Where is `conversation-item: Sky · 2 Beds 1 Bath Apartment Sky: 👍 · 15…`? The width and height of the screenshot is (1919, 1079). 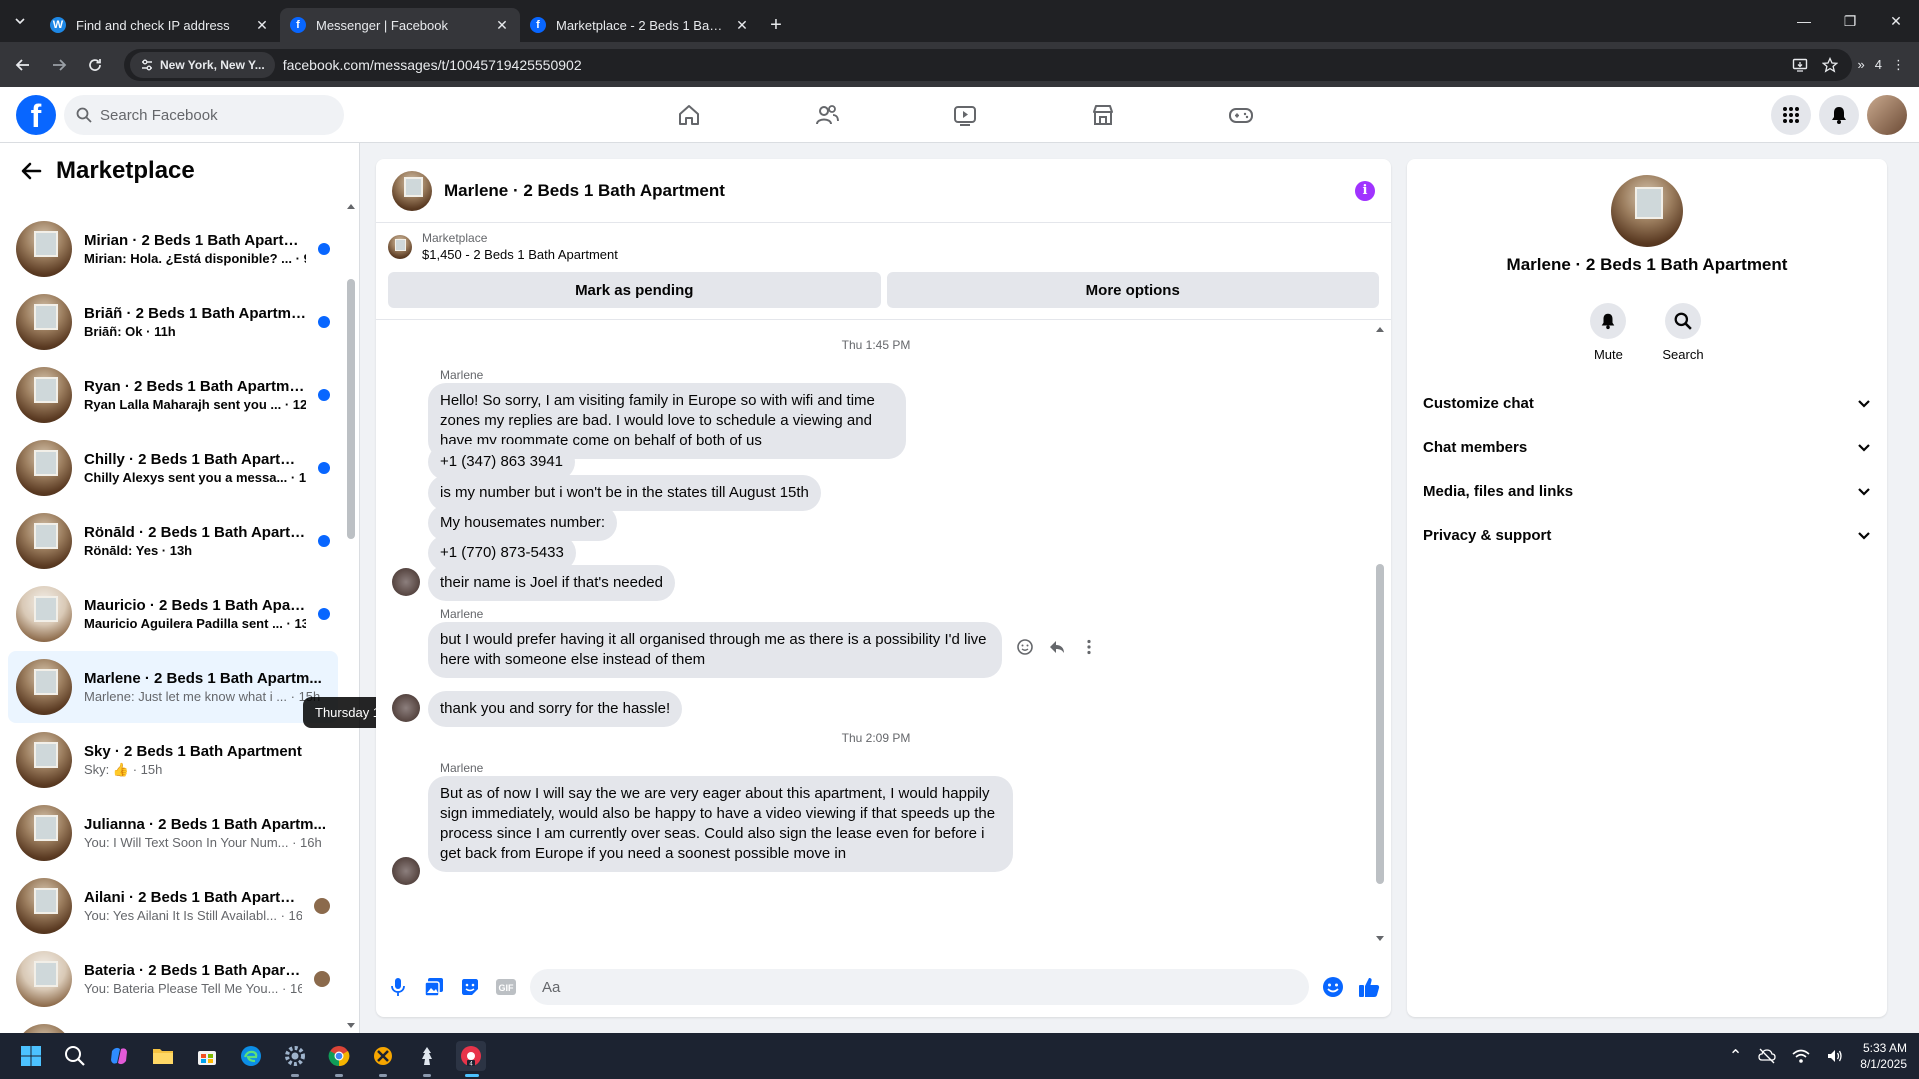
conversation-item: Sky · 2 Beds 1 Bath Apartment Sky: 👍 · 15… is located at coordinates (173, 760).